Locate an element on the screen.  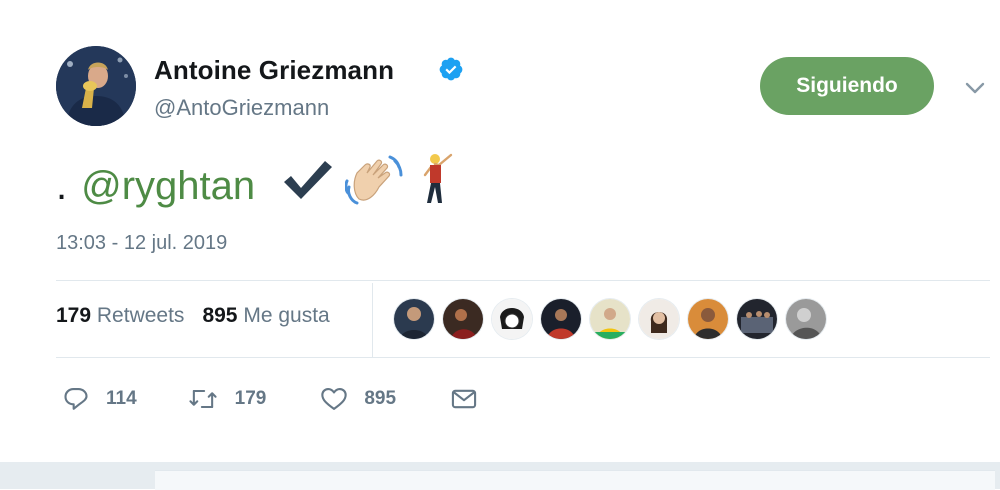
author-name: Antoine Griezmann is located at coordinates (274, 70).